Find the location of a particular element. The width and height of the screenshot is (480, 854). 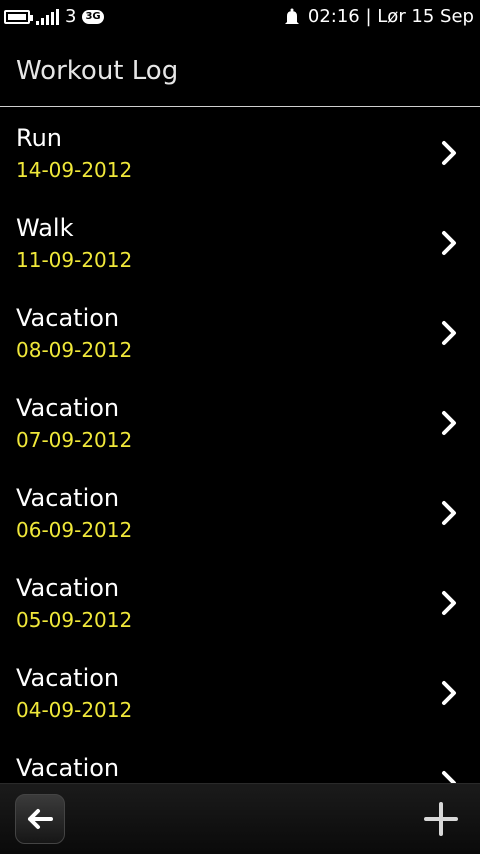

battery-icon is located at coordinates (18, 16).